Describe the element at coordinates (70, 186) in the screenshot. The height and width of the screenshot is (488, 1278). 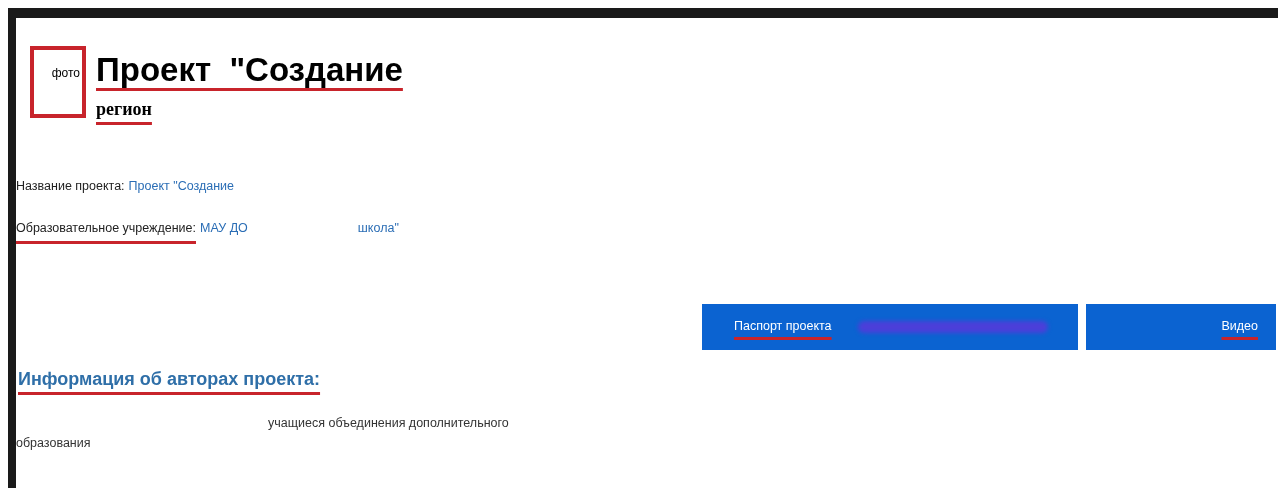
I see `field-label: Название проекта:` at that location.